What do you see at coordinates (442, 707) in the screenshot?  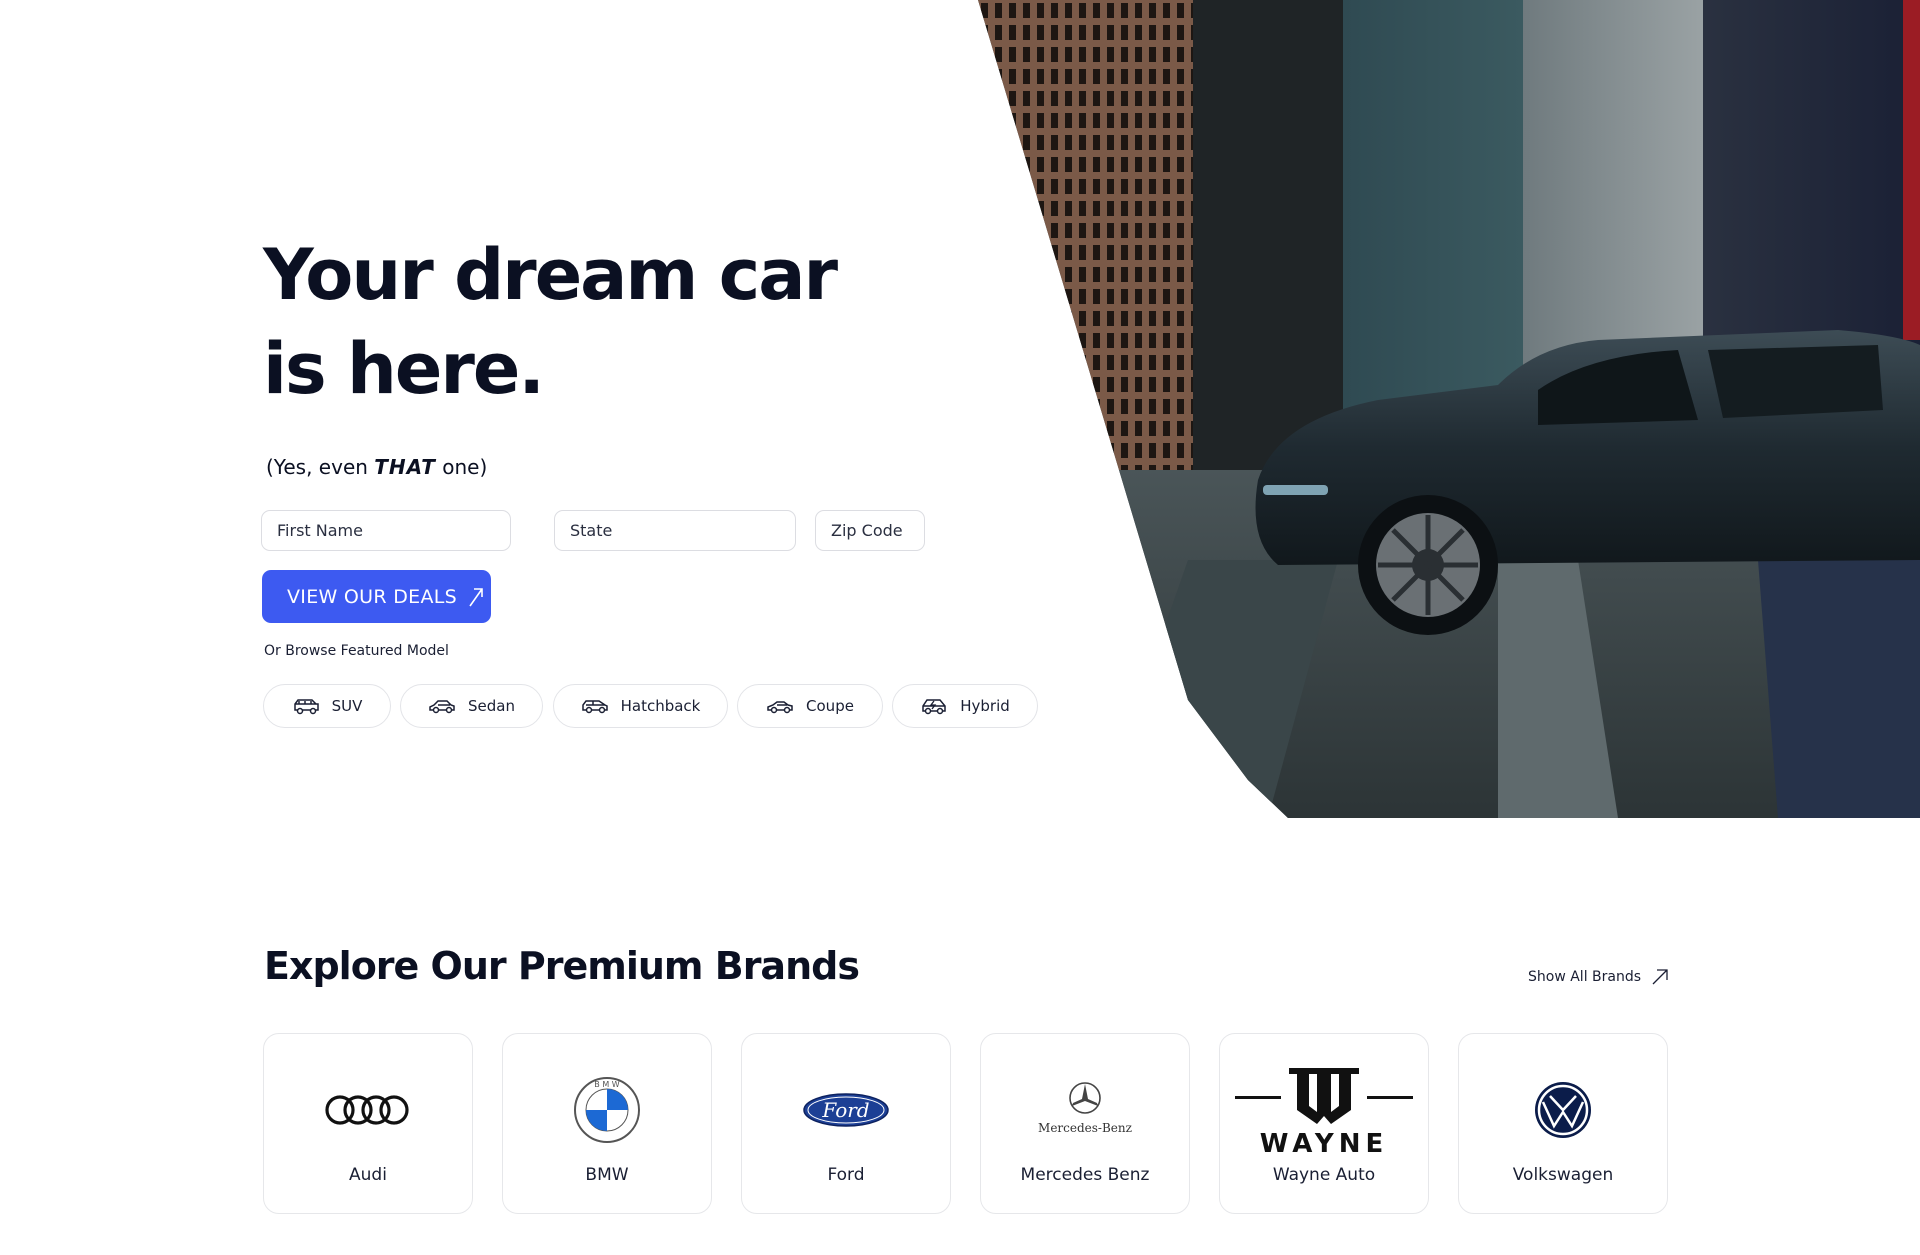 I see `sedan-icon` at bounding box center [442, 707].